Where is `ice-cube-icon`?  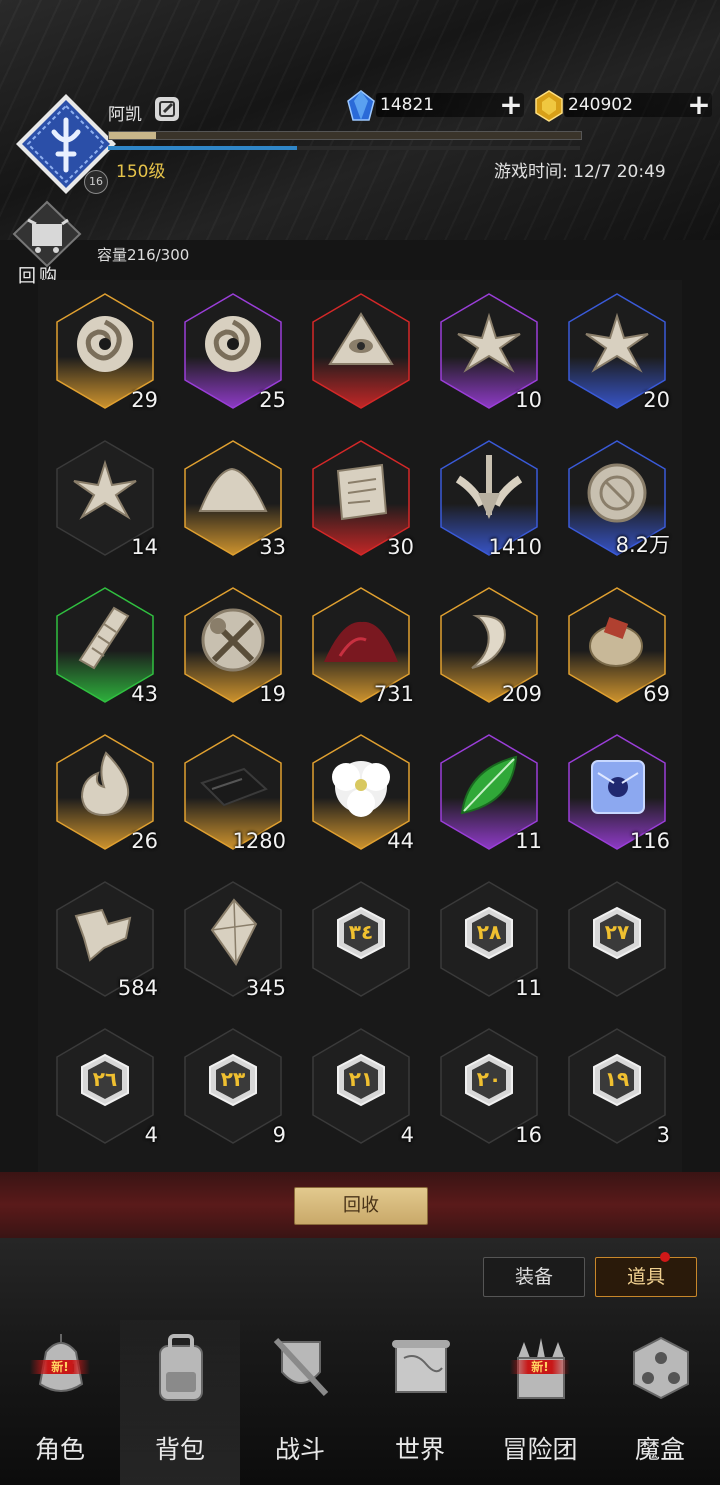
ice-cube-icon is located at coordinates (618, 787).